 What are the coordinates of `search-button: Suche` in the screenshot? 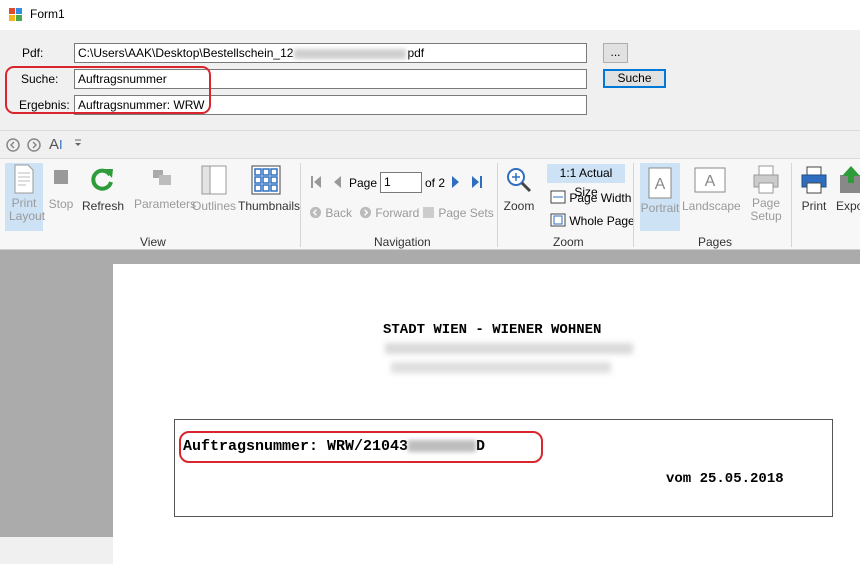 It's located at (634, 78).